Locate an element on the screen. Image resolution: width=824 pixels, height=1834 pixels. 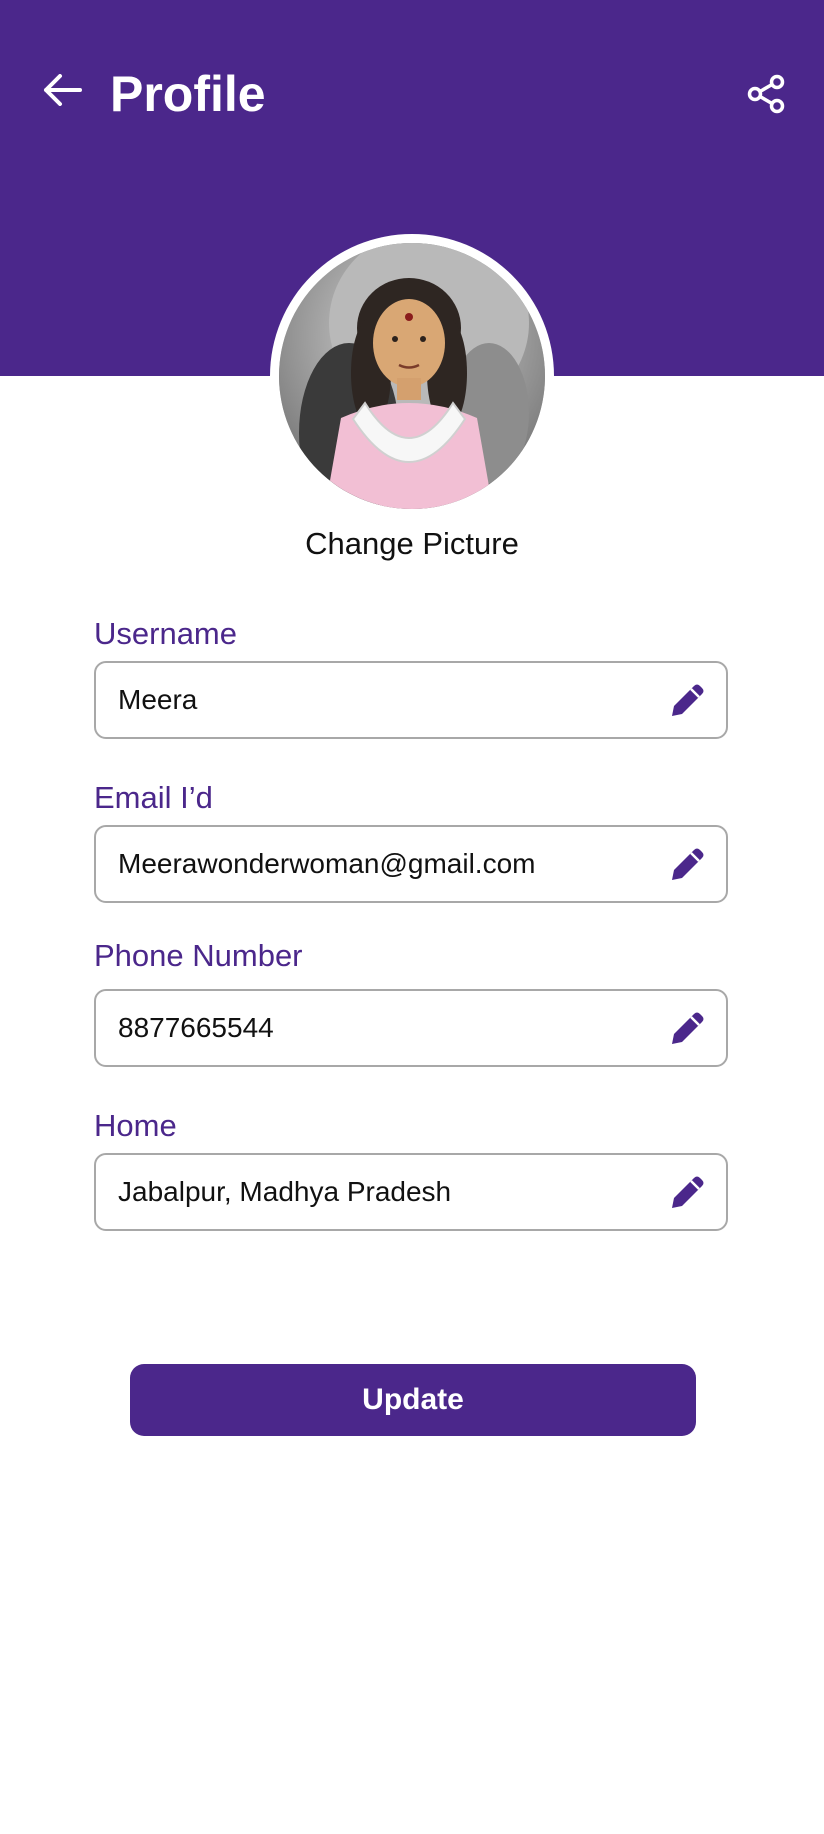
share-icon is located at coordinates (766, 94).